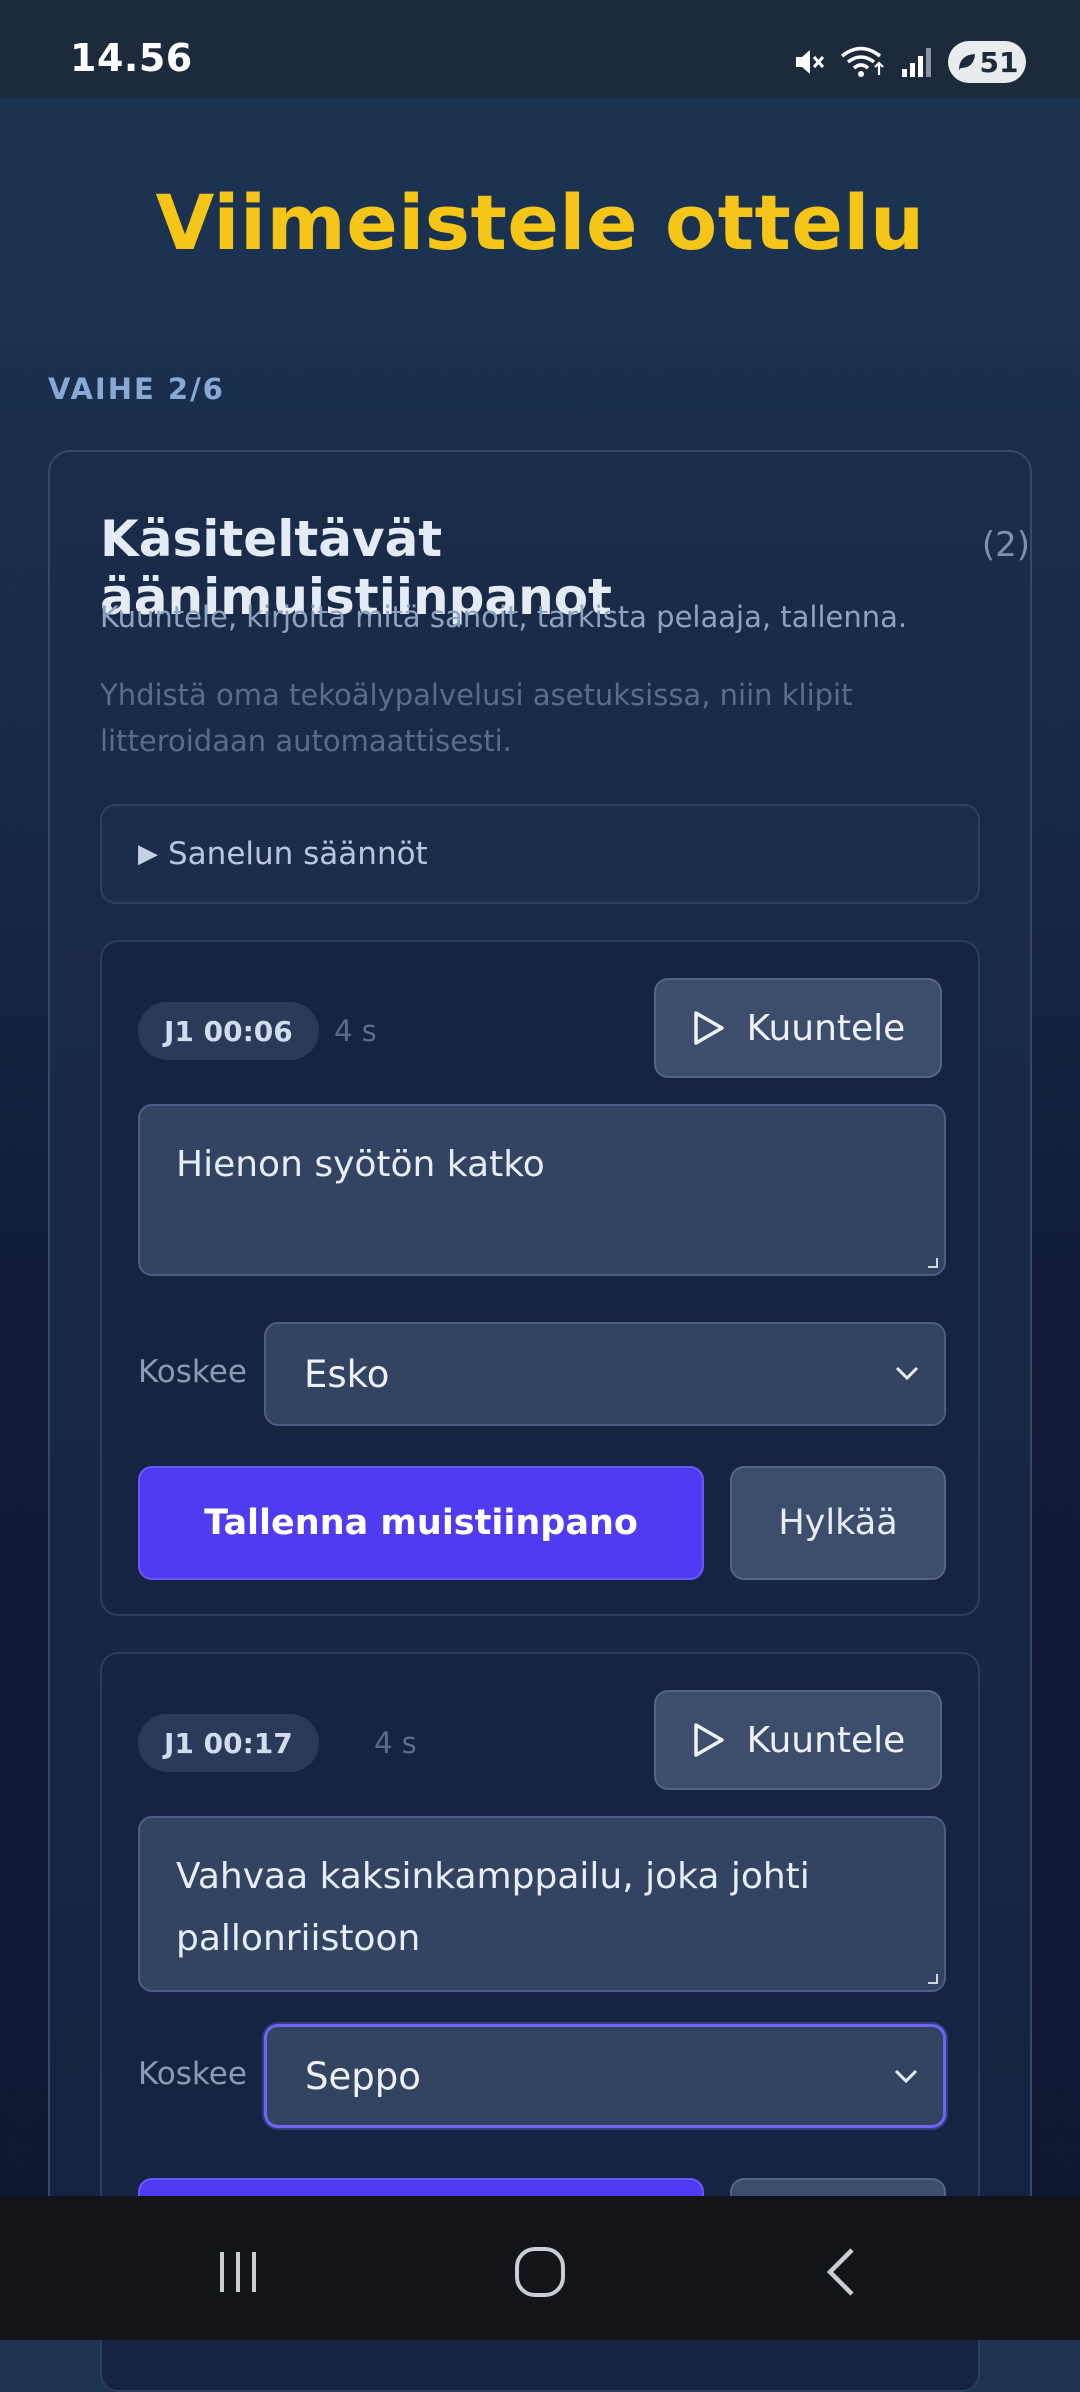  Describe the element at coordinates (360, 1164) in the screenshot. I see `note-text: Hienon syötön katko` at that location.